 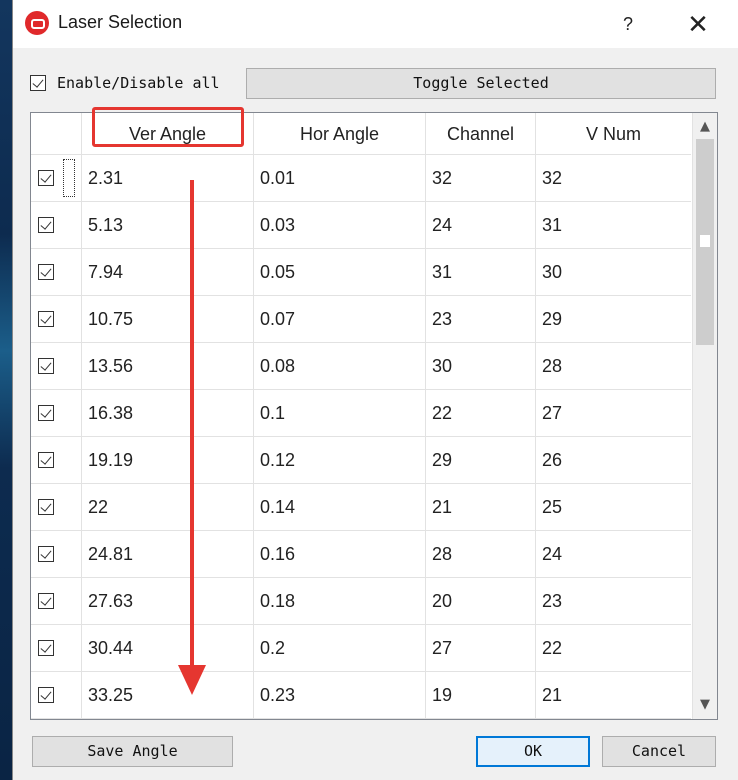 What do you see at coordinates (340, 413) in the screenshot?
I see `cell-hor-angle: 0.1` at bounding box center [340, 413].